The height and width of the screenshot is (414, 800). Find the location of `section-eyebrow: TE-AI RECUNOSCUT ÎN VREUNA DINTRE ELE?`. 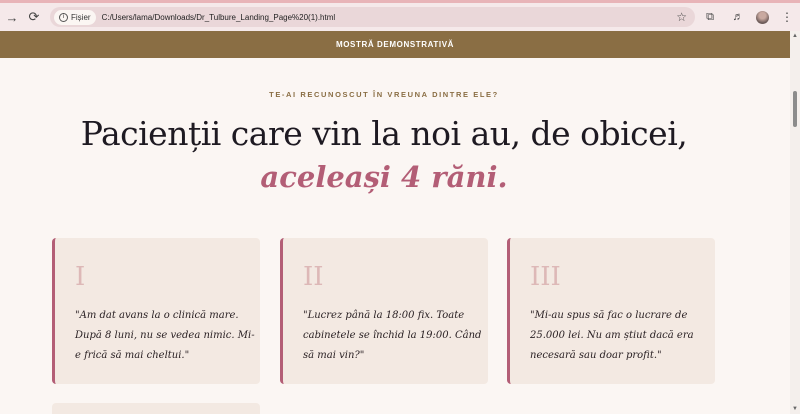

section-eyebrow: TE-AI RECUNOSCUT ÎN VREUNA DINTRE ELE? is located at coordinates (384, 94).